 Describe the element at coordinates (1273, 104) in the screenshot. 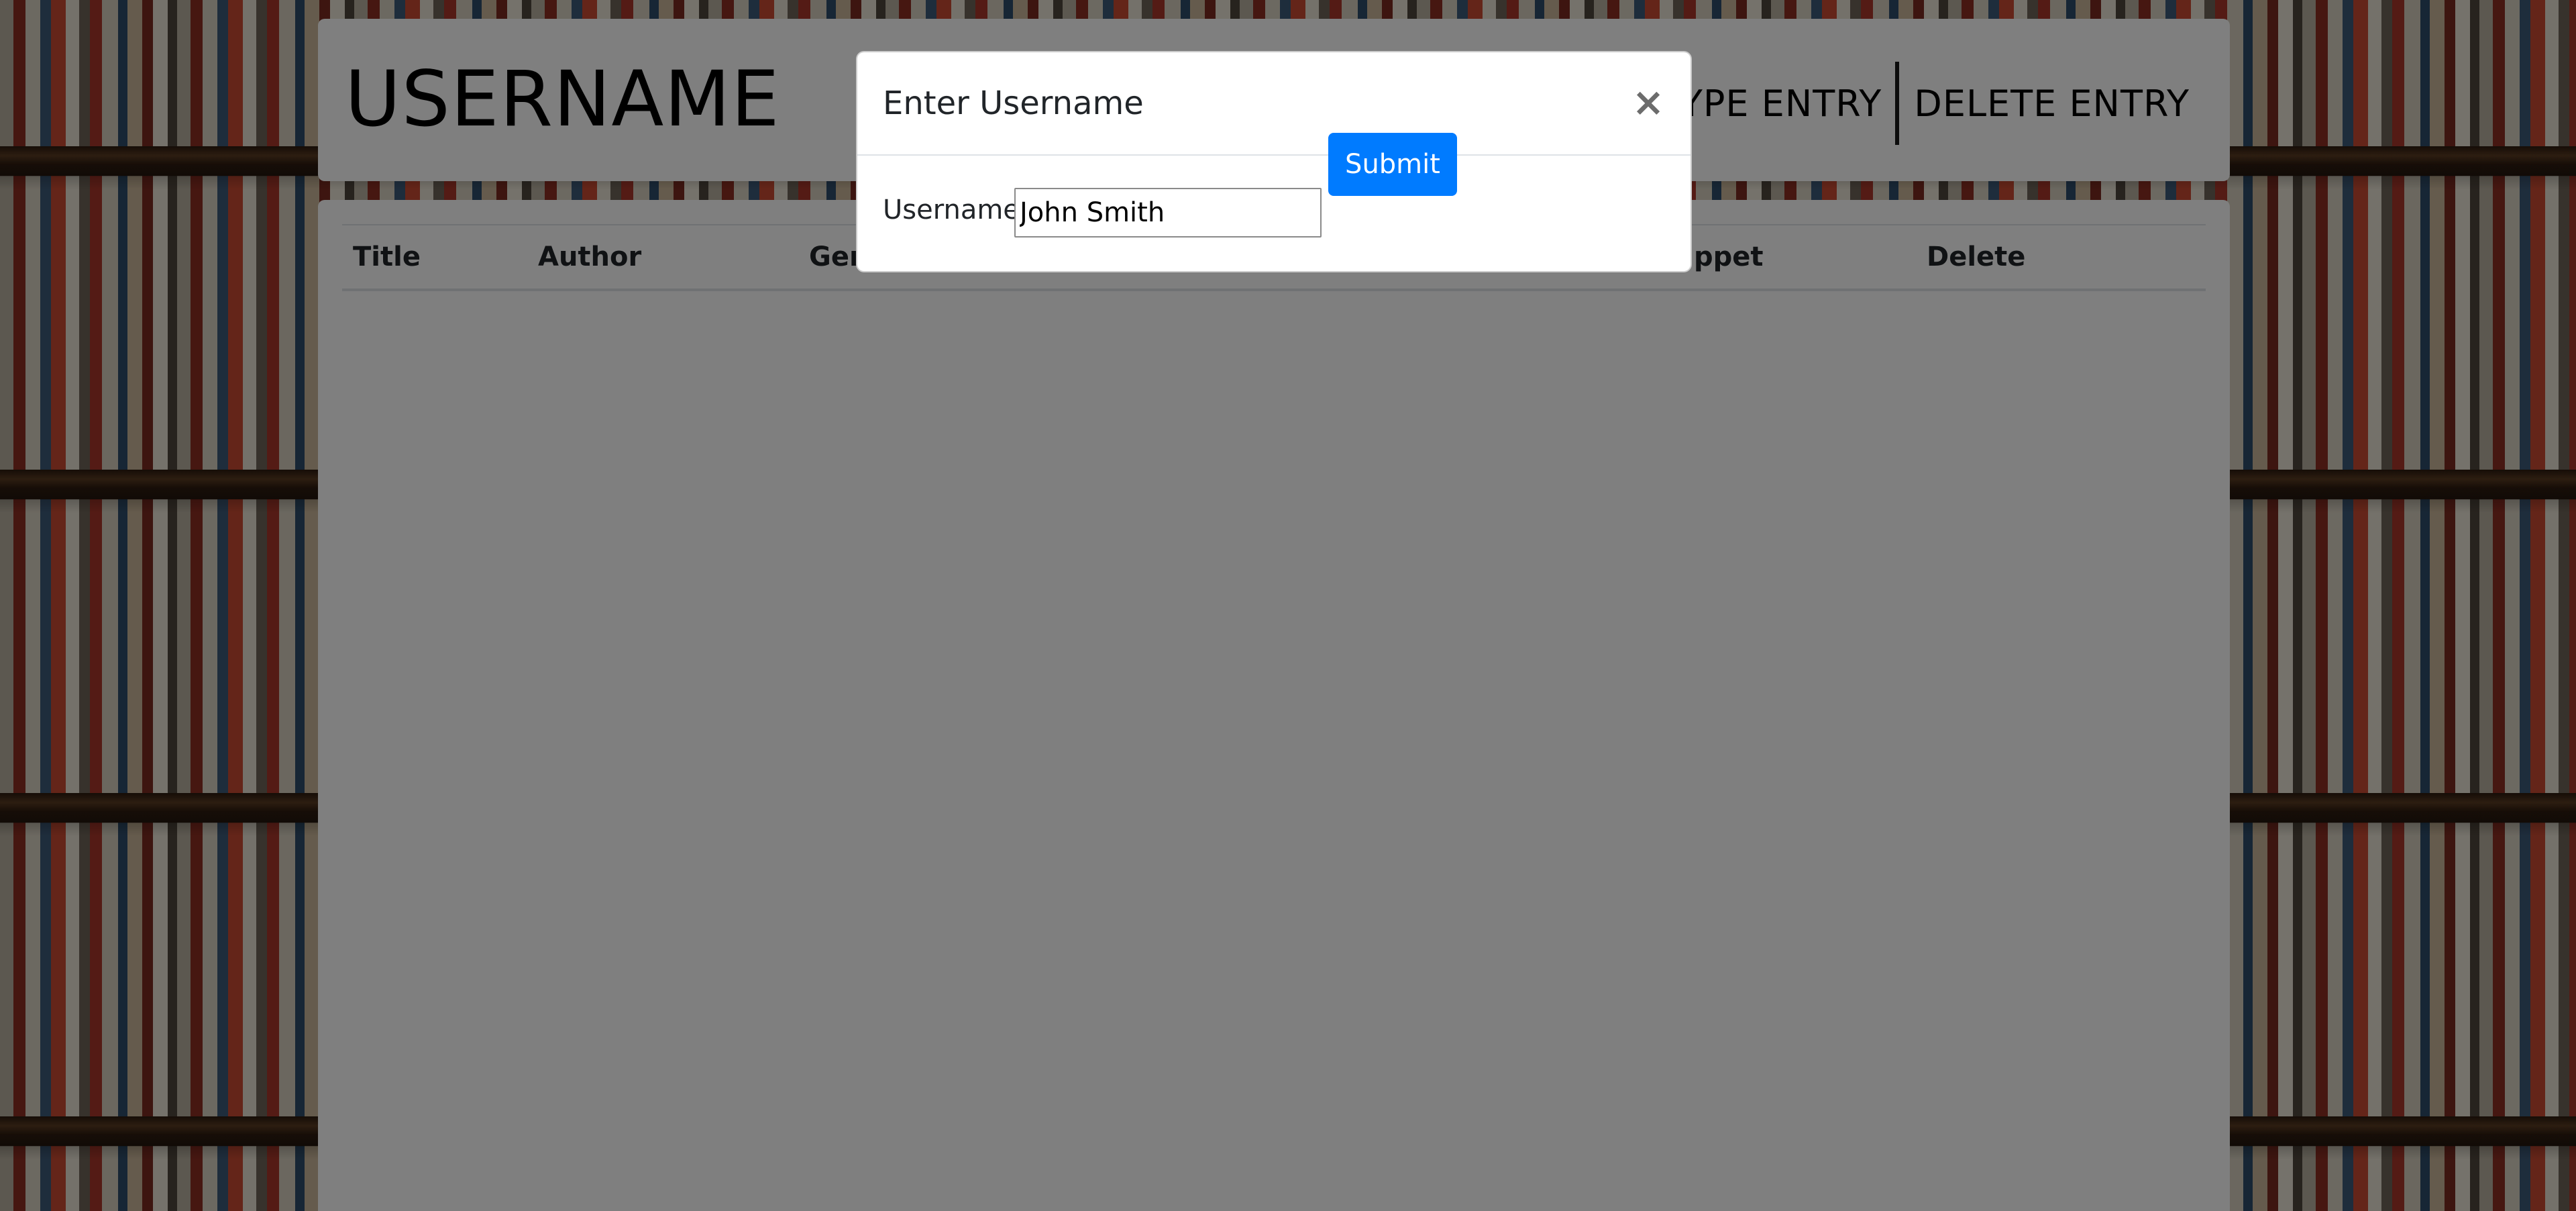

I see `modal-header: Enter Username ×` at that location.